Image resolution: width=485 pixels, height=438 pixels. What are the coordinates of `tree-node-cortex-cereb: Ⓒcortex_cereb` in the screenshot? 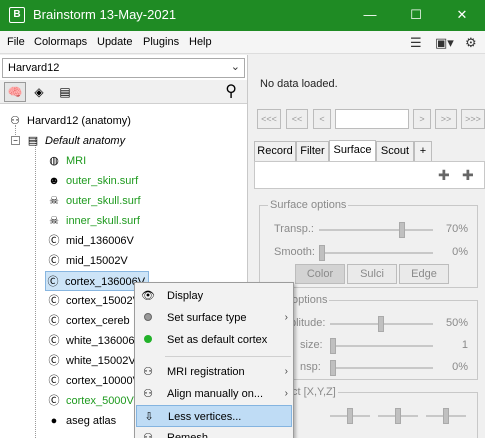 It's located at (88, 321).